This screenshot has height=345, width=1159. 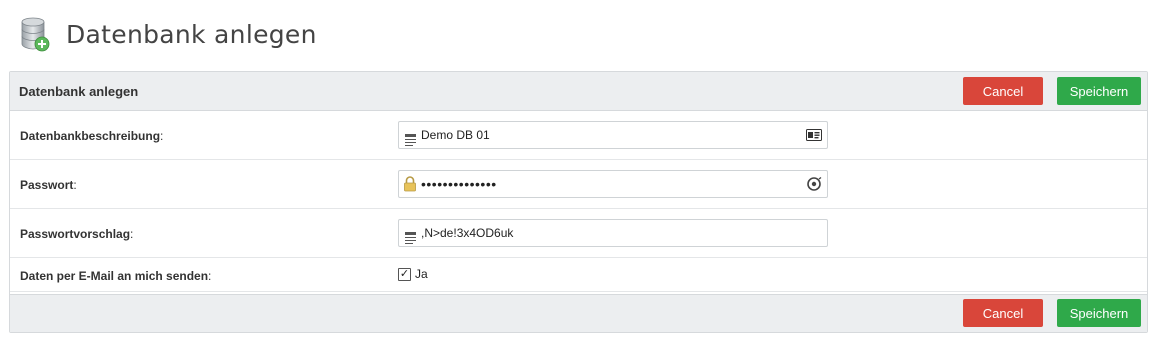 What do you see at coordinates (613, 184) in the screenshot?
I see `password-input: ••••••••••••••` at bounding box center [613, 184].